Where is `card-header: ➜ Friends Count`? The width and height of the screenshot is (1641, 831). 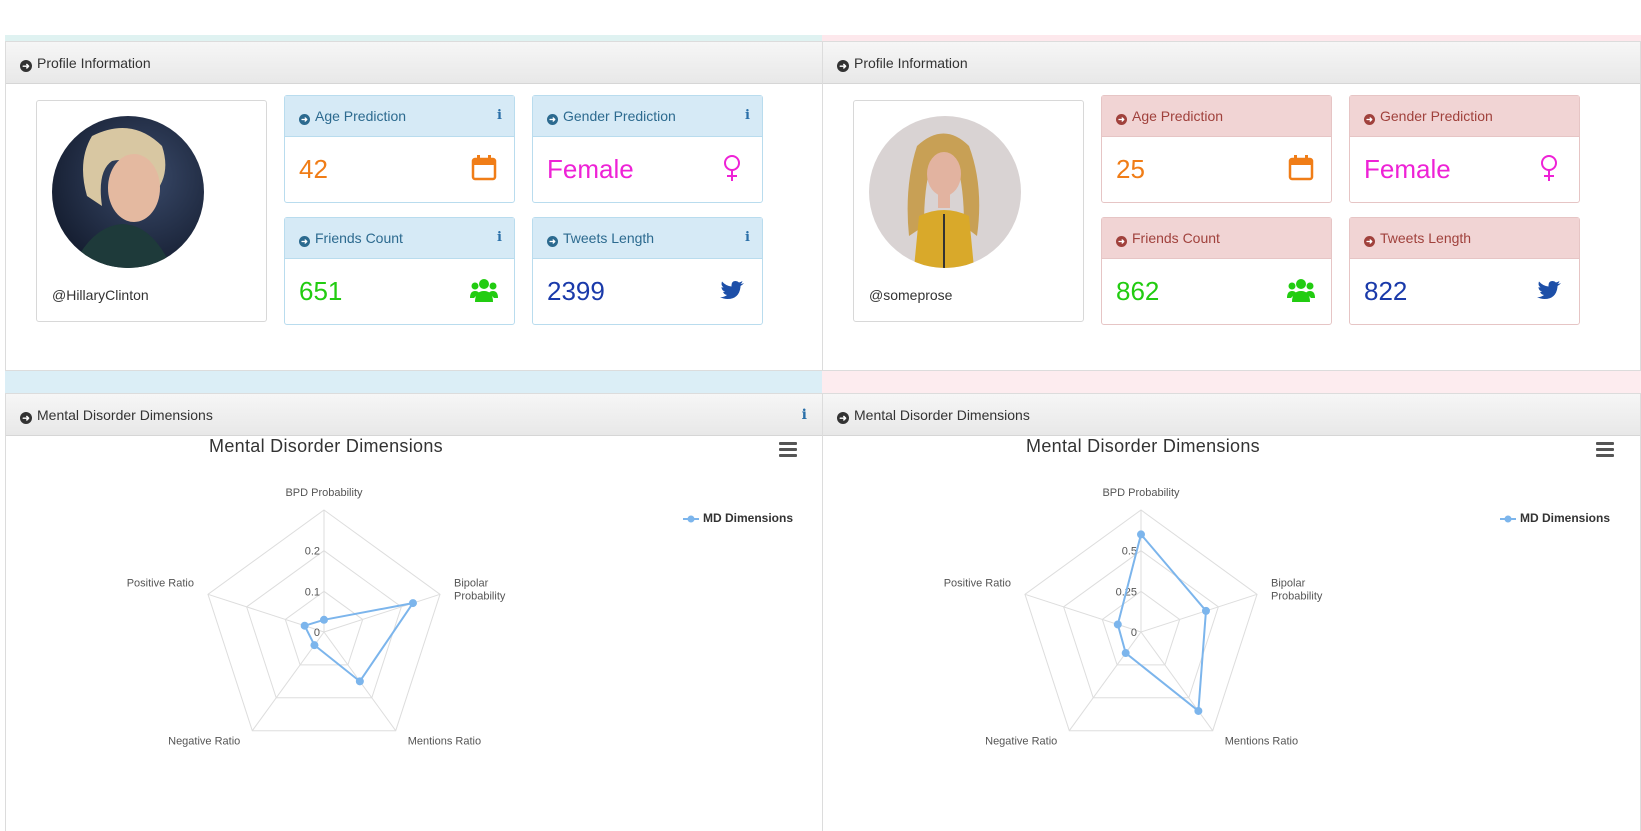 card-header: ➜ Friends Count is located at coordinates (1216, 238).